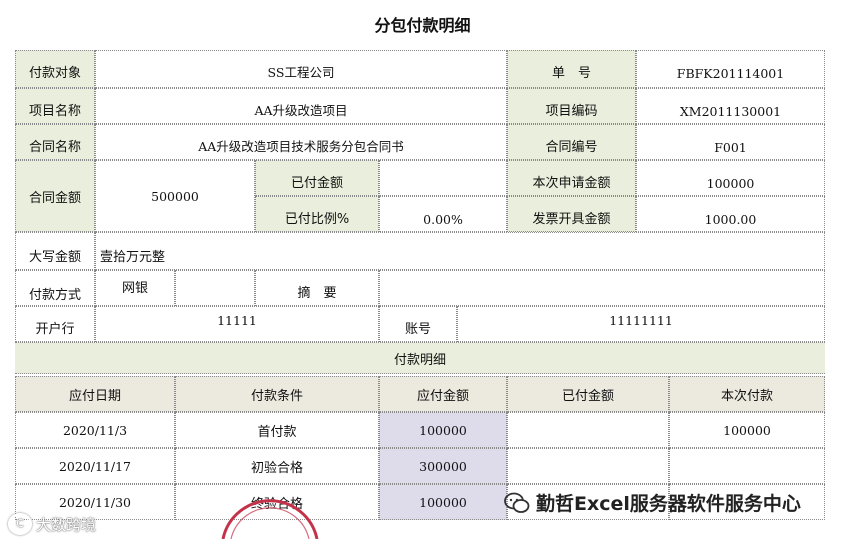 Image resolution: width=845 pixels, height=539 pixels. Describe the element at coordinates (135, 288) in the screenshot. I see `pay-method-value: 网银` at that location.